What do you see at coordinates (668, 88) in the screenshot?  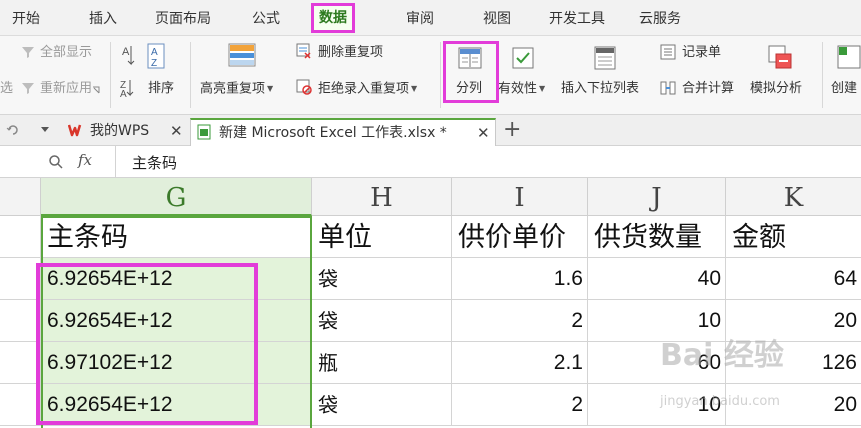 I see `consolidate-icon` at bounding box center [668, 88].